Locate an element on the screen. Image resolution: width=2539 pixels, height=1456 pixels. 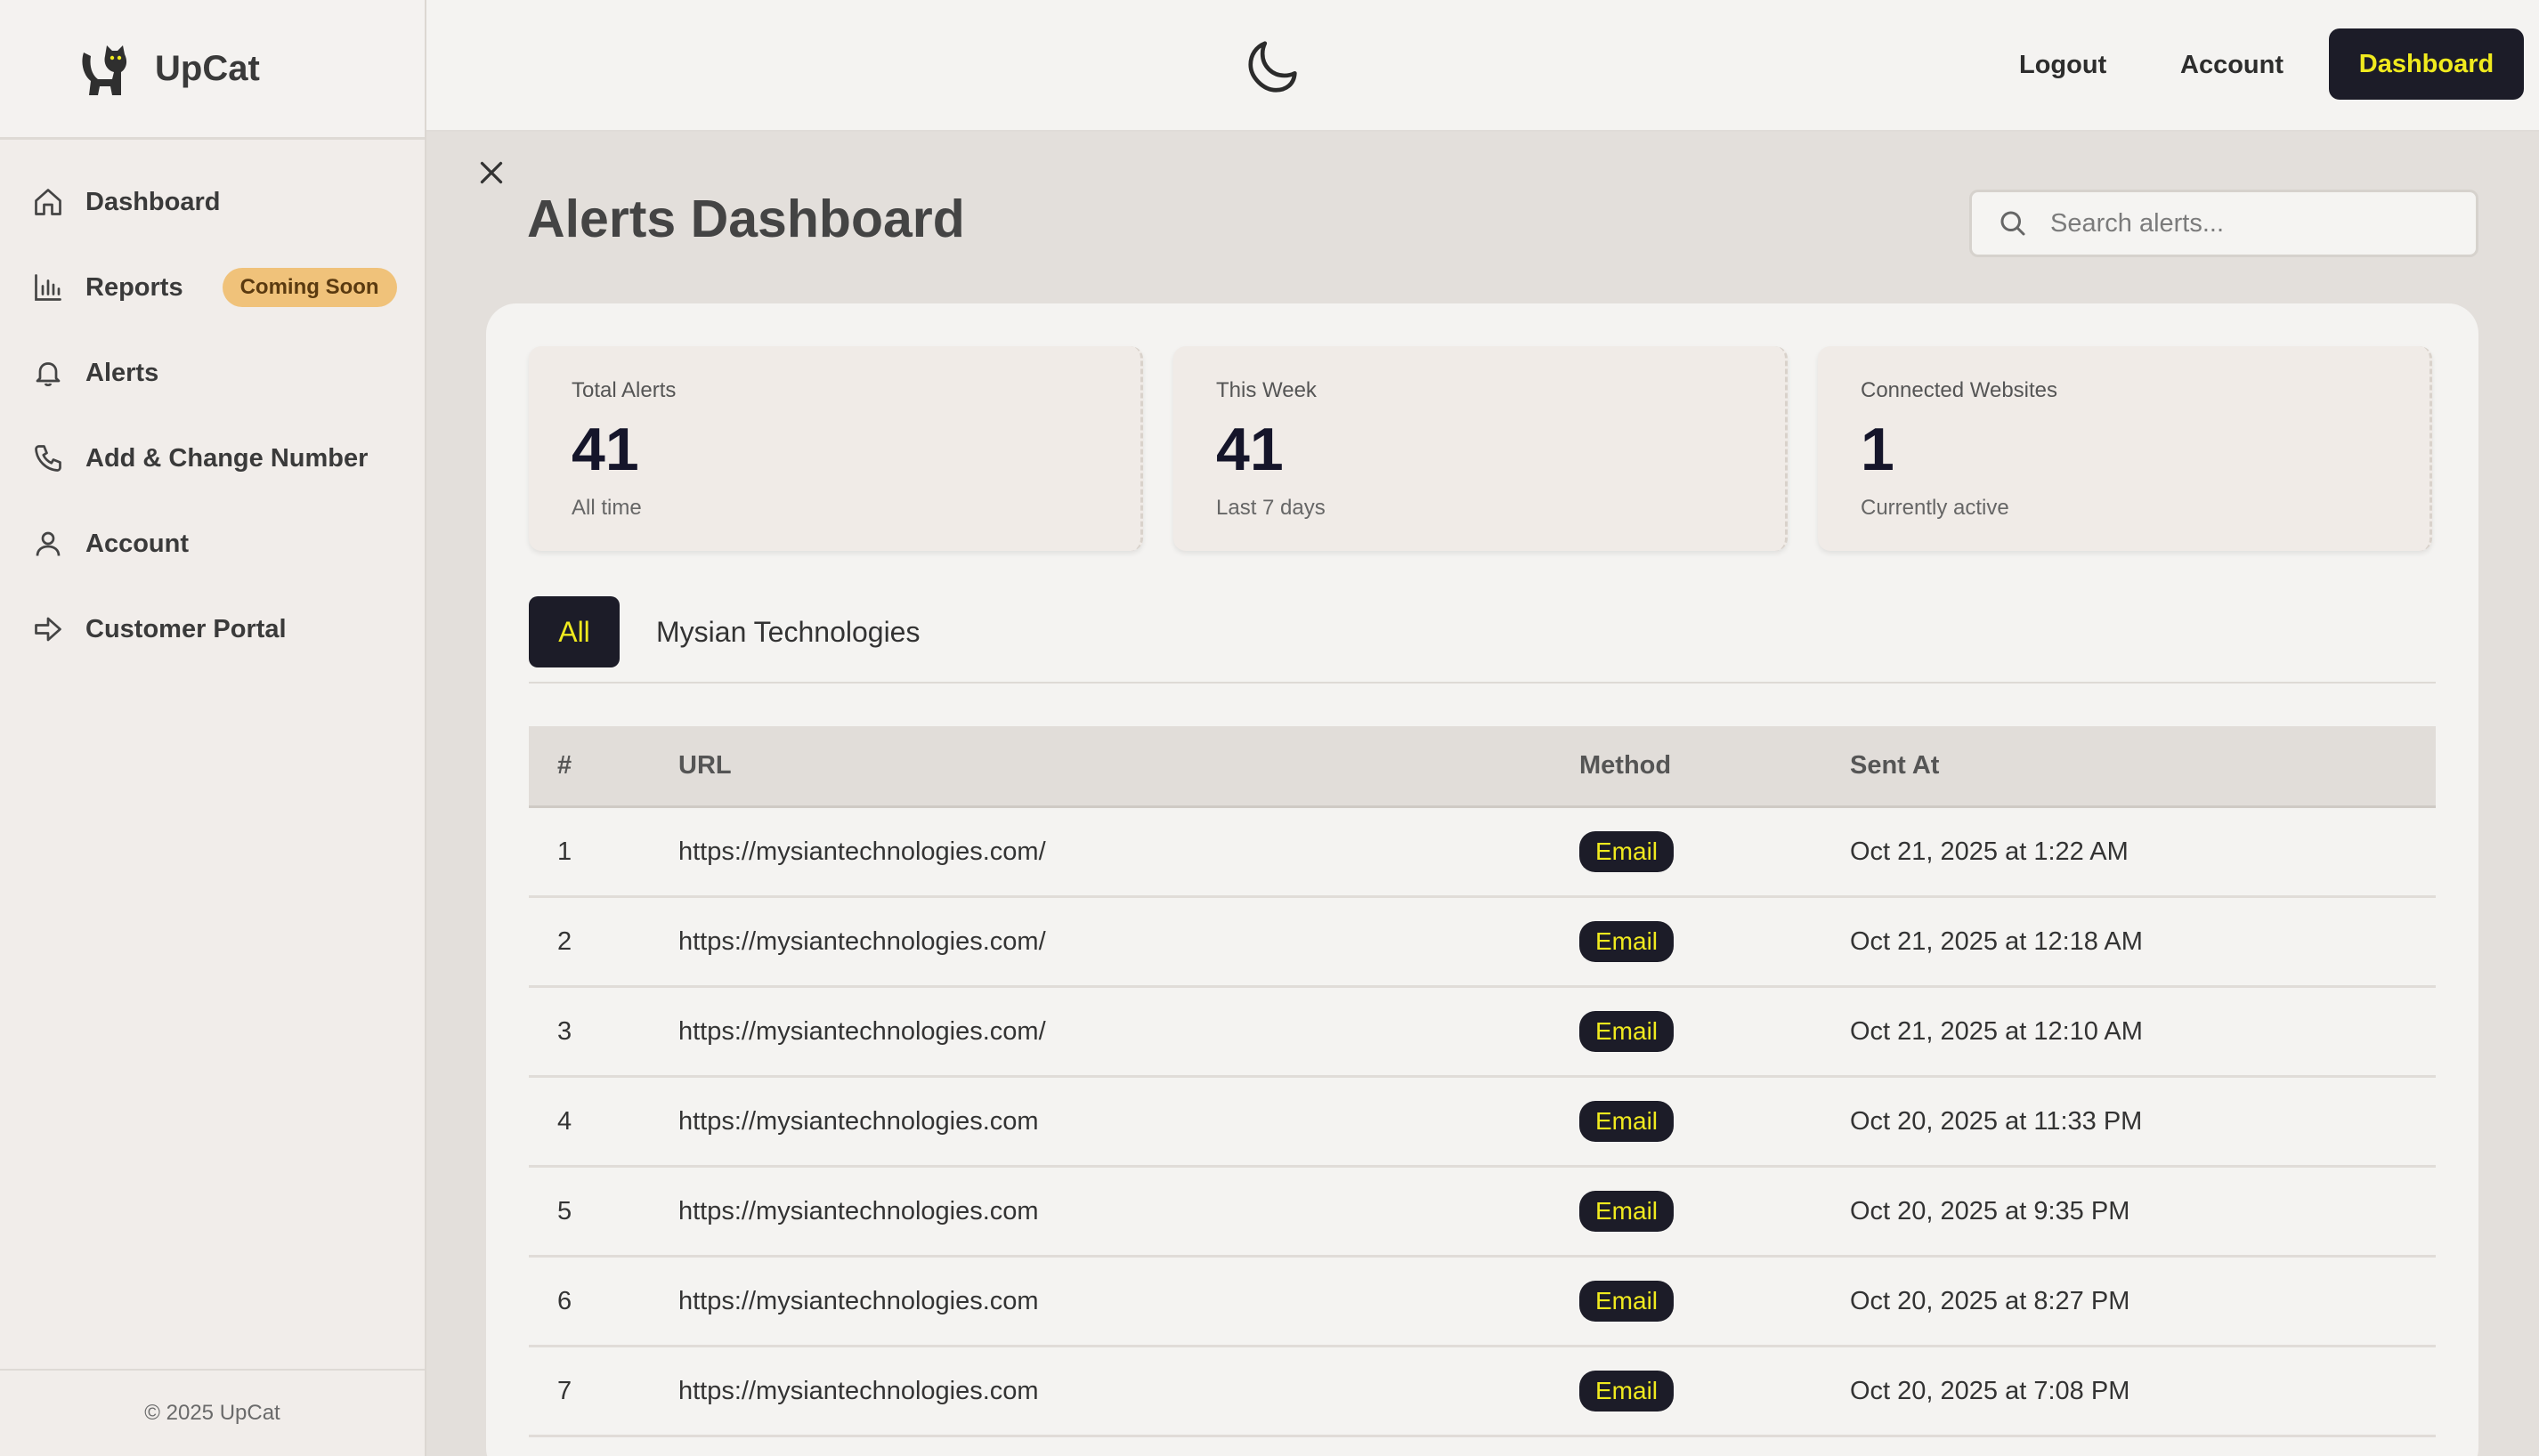
sidebar-item-add-change-number: Add & Change Number is located at coordinates (212, 458).